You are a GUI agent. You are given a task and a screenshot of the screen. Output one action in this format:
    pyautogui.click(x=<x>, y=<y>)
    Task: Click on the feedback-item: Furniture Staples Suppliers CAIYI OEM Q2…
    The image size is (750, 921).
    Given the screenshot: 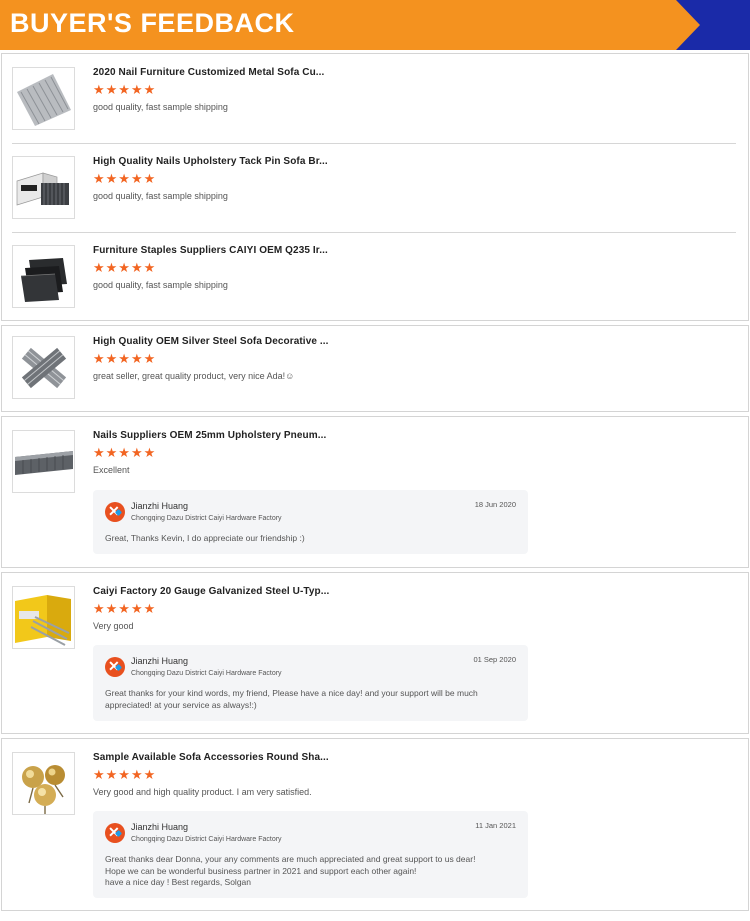 What is the action you would take?
    pyautogui.click(x=374, y=277)
    